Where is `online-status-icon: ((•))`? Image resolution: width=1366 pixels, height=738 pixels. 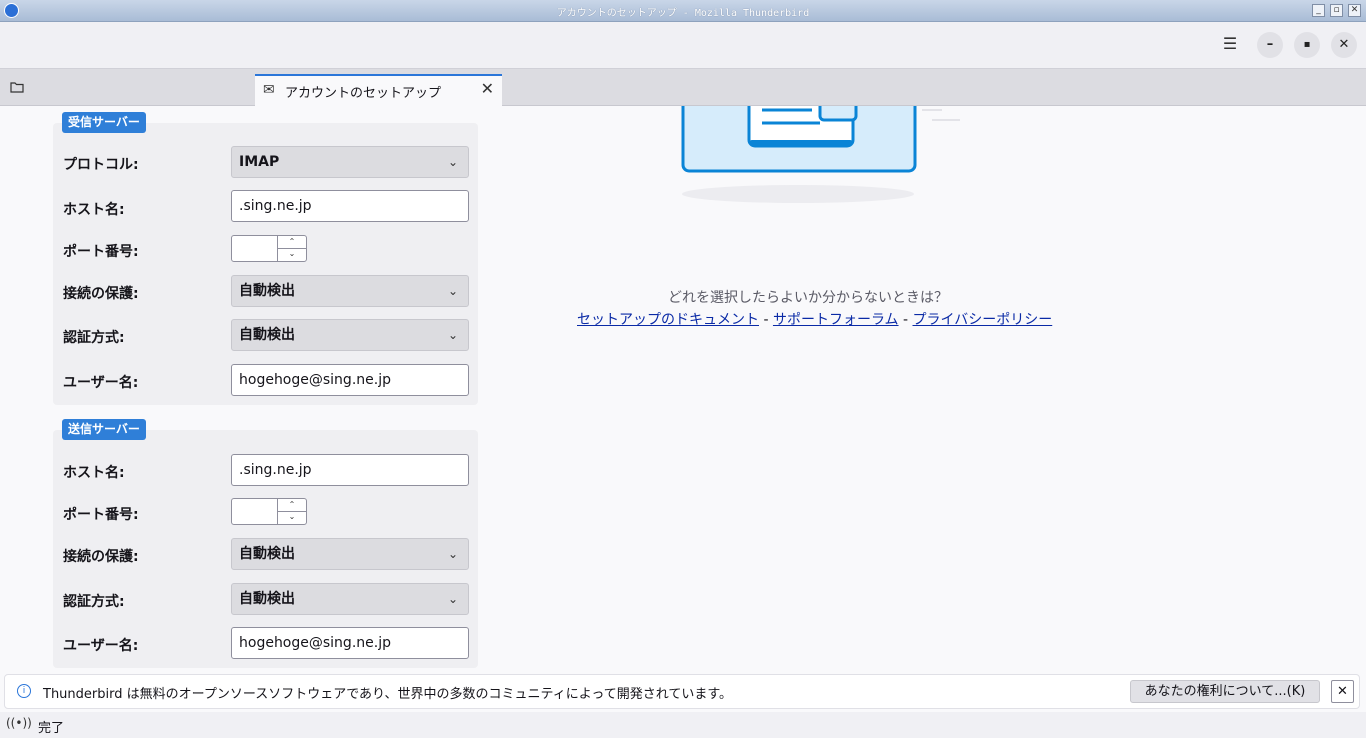 online-status-icon: ((•)) is located at coordinates (19, 723).